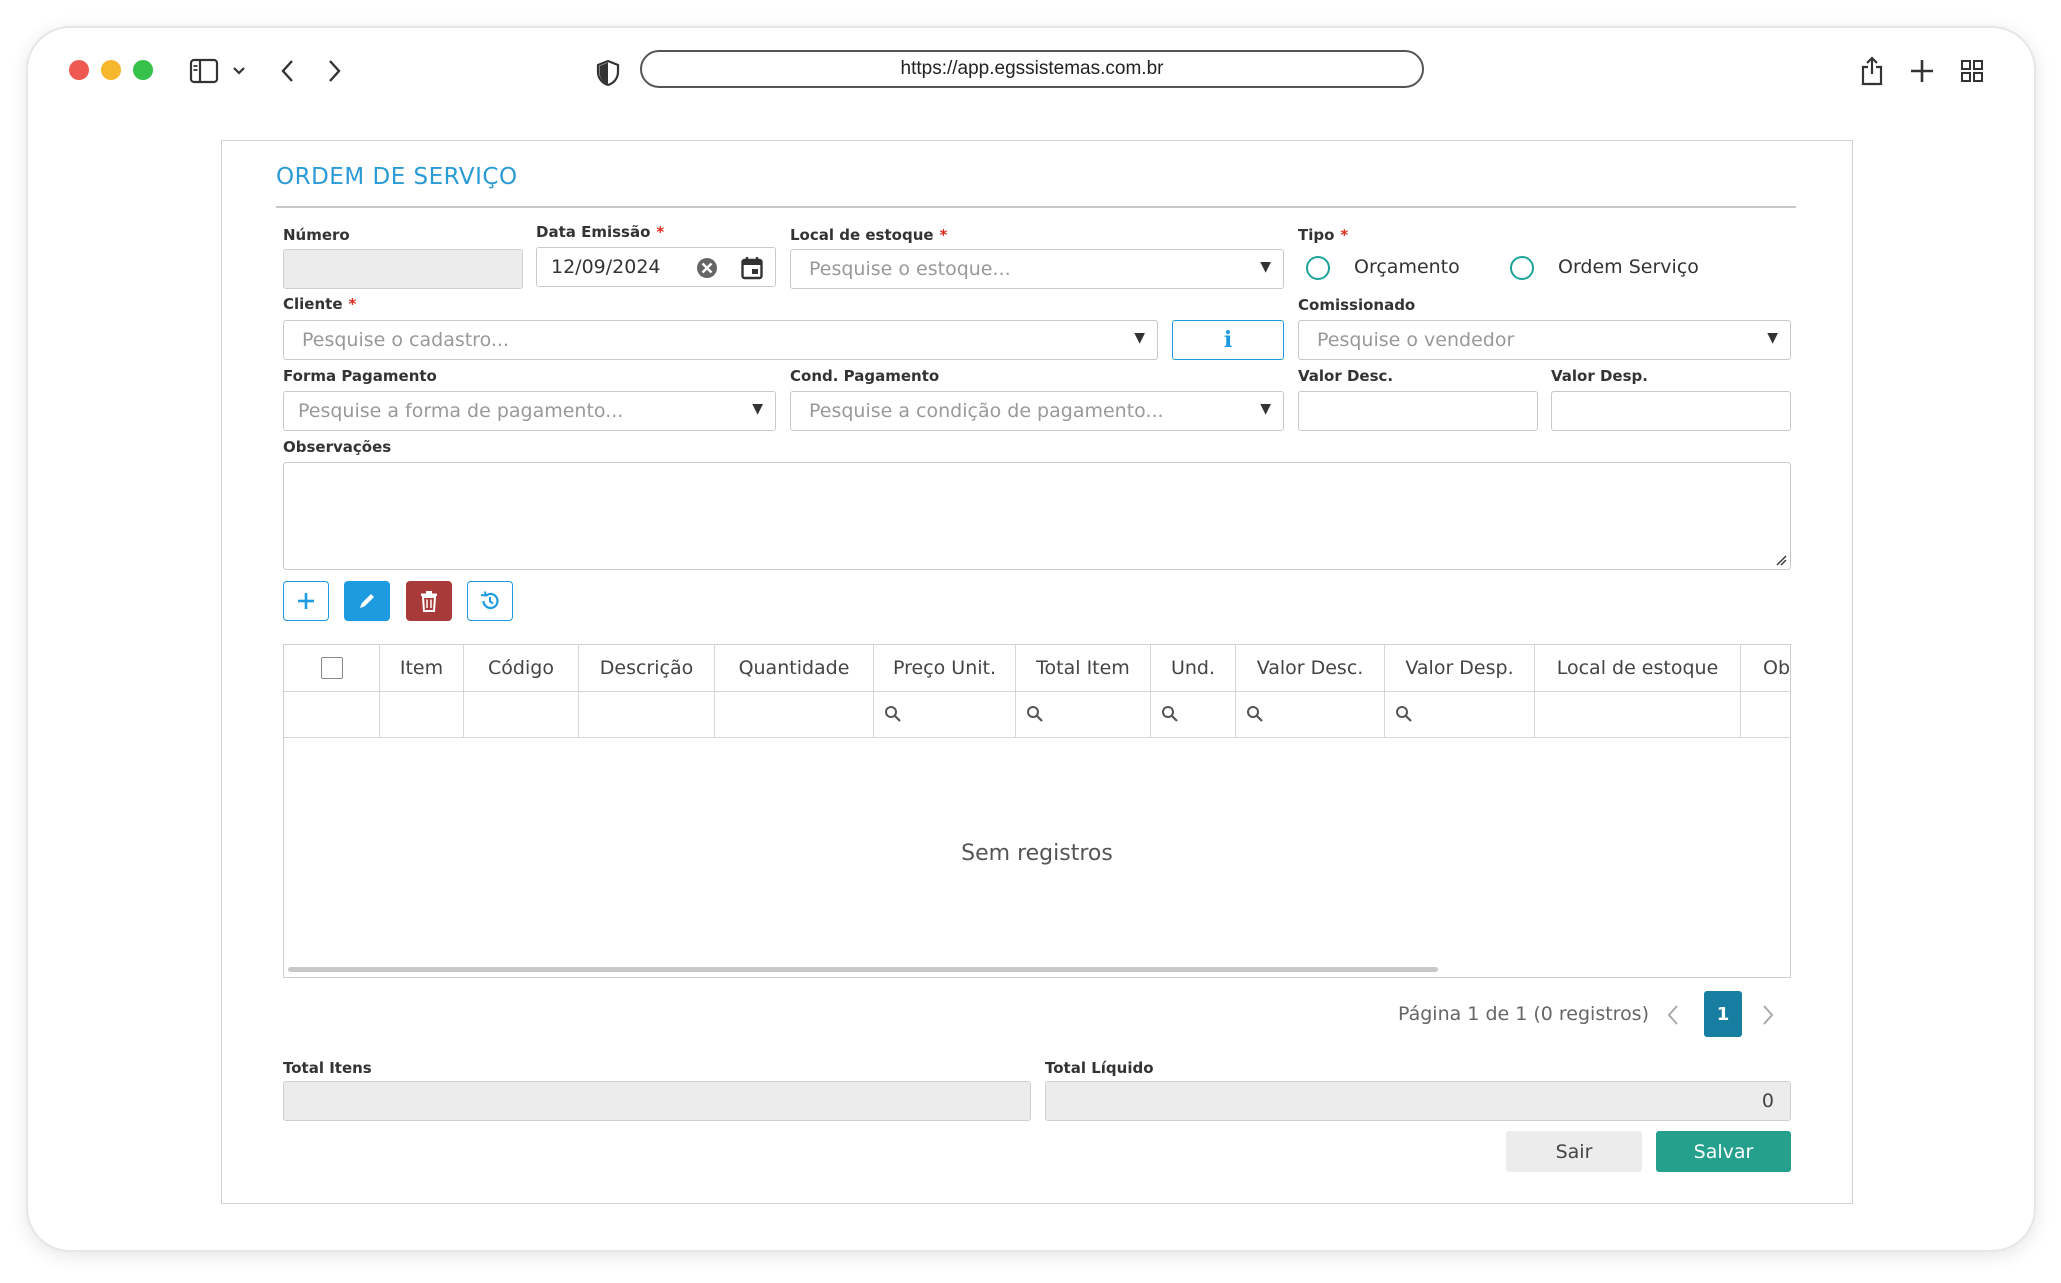 Image resolution: width=2061 pixels, height=1283 pixels. I want to click on total-itens-field, so click(657, 1101).